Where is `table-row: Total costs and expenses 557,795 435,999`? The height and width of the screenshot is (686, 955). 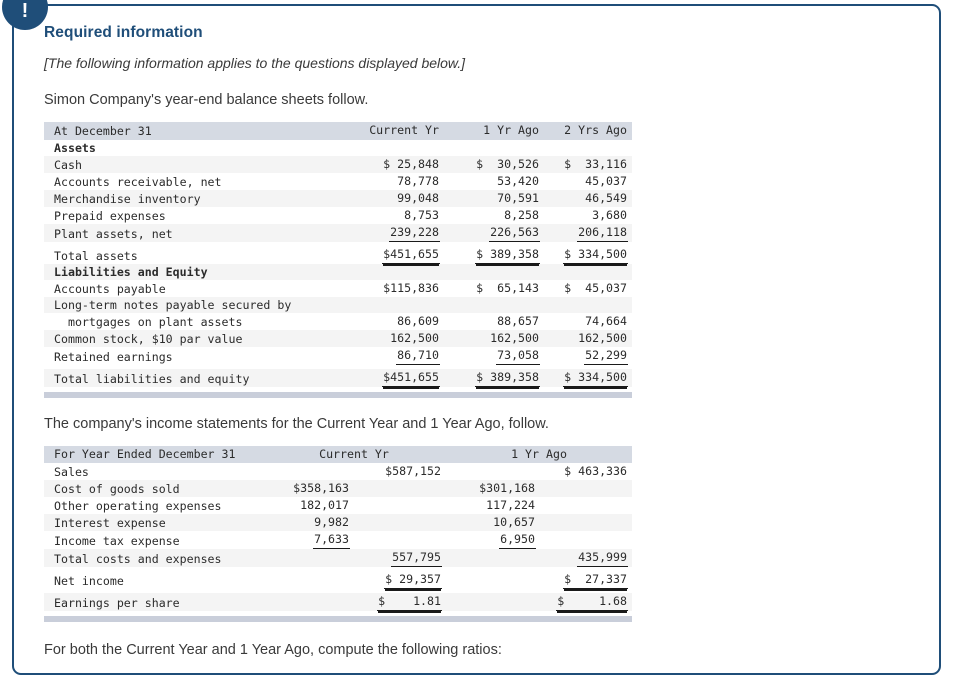 table-row: Total costs and expenses 557,795 435,999 is located at coordinates (338, 558).